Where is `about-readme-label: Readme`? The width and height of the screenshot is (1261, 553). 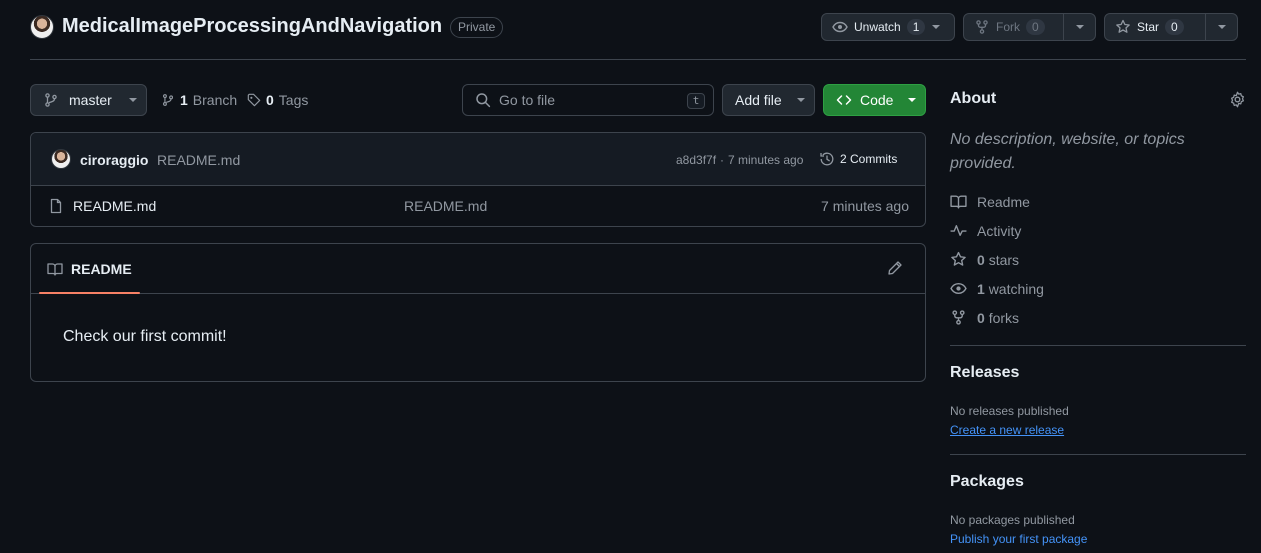 about-readme-label: Readme is located at coordinates (1003, 201).